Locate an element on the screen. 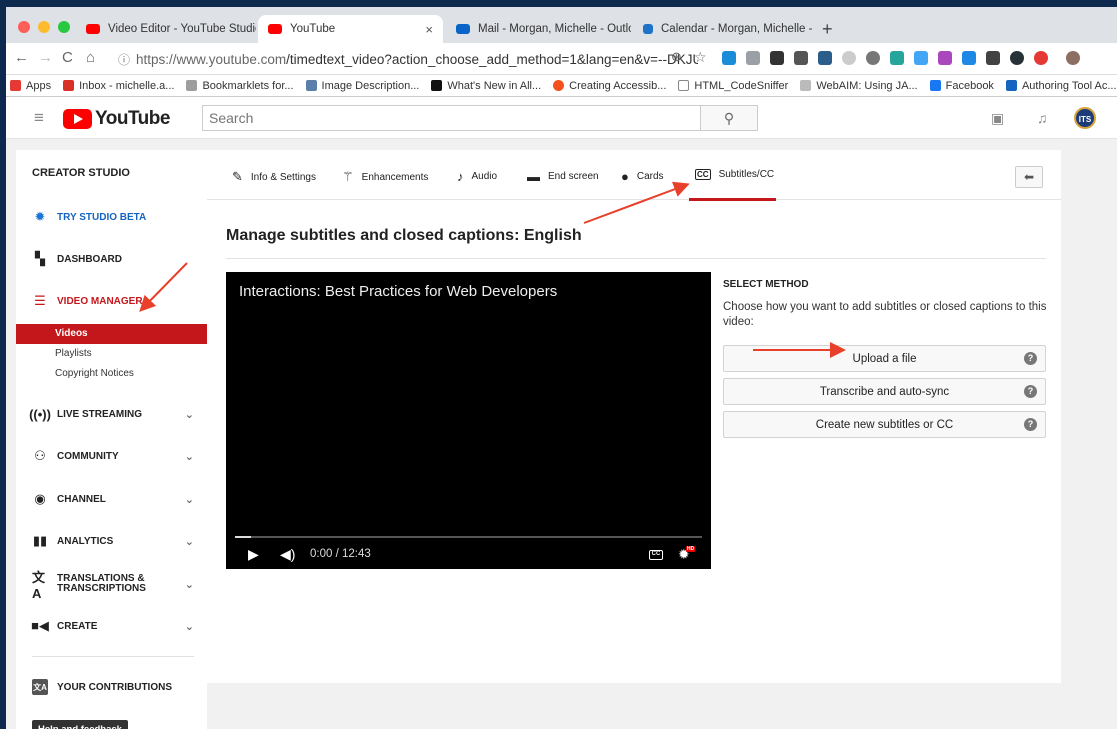 This screenshot has height=729, width=1117. page-icon is located at coordinates (684, 85).